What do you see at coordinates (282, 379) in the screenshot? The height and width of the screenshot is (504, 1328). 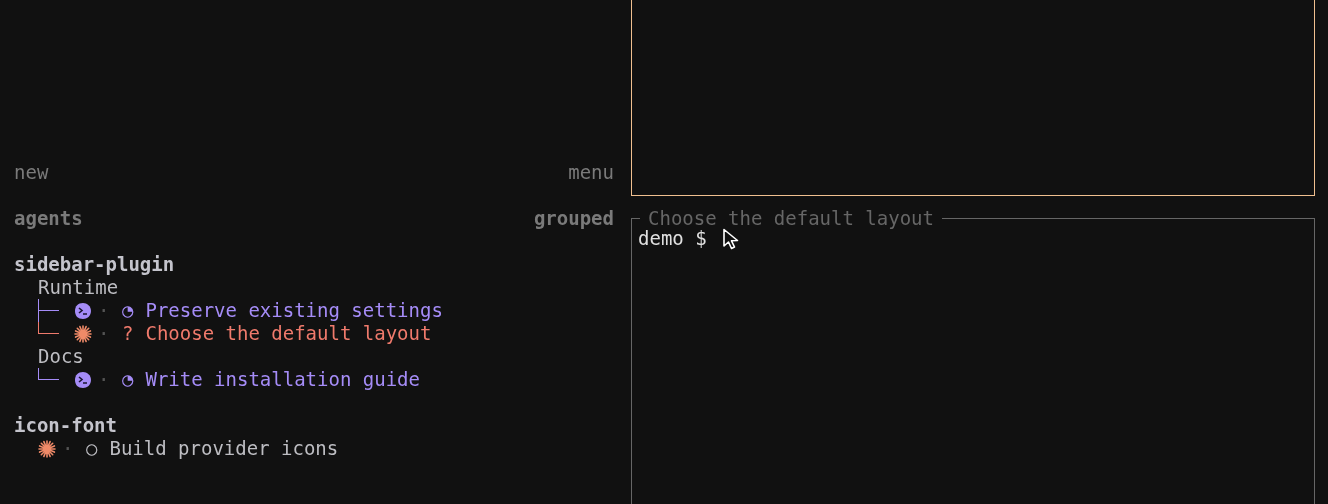 I see `task-title: Write installation guide` at bounding box center [282, 379].